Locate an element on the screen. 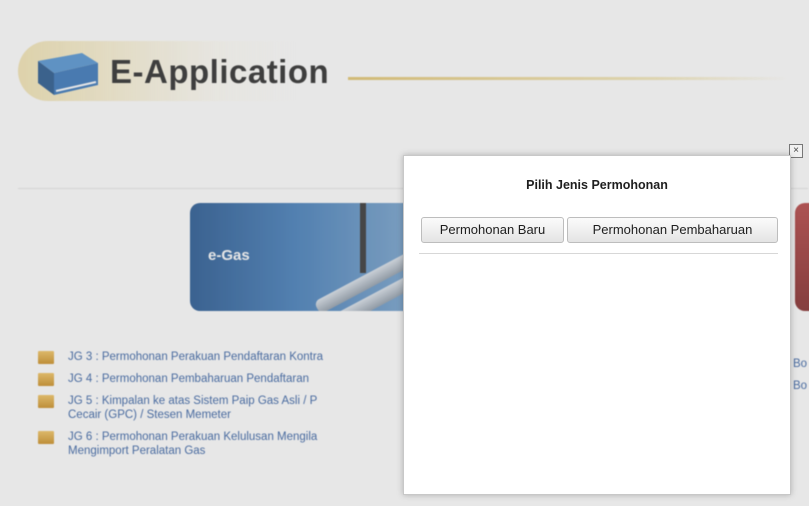 The height and width of the screenshot is (506, 809). dialog-divider is located at coordinates (598, 253).